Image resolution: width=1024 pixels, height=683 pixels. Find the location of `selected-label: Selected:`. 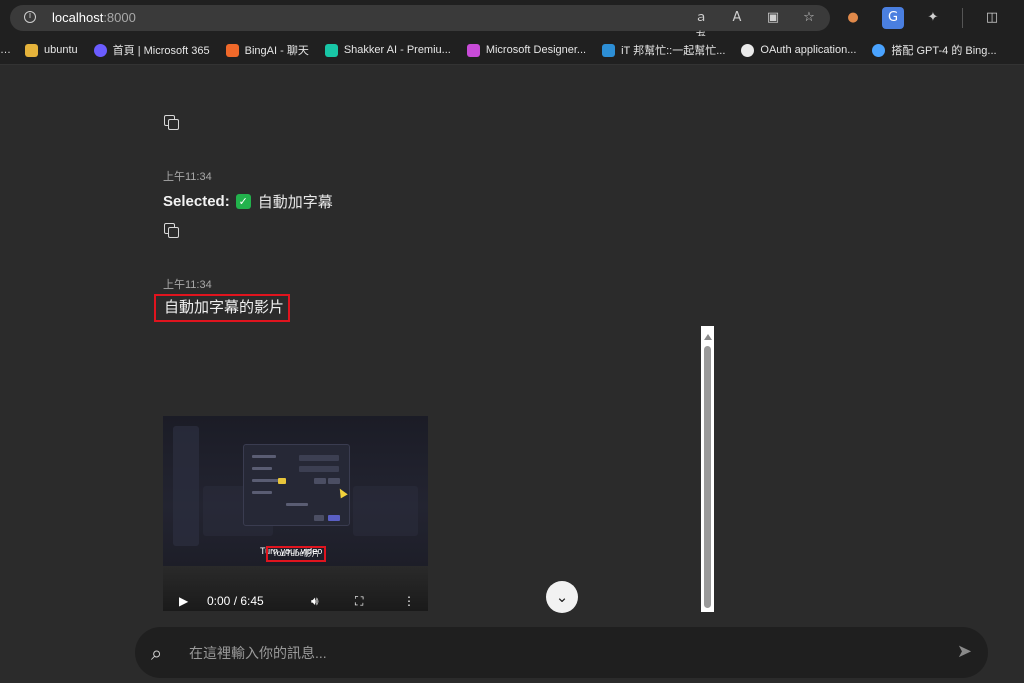

selected-label: Selected: is located at coordinates (196, 201).